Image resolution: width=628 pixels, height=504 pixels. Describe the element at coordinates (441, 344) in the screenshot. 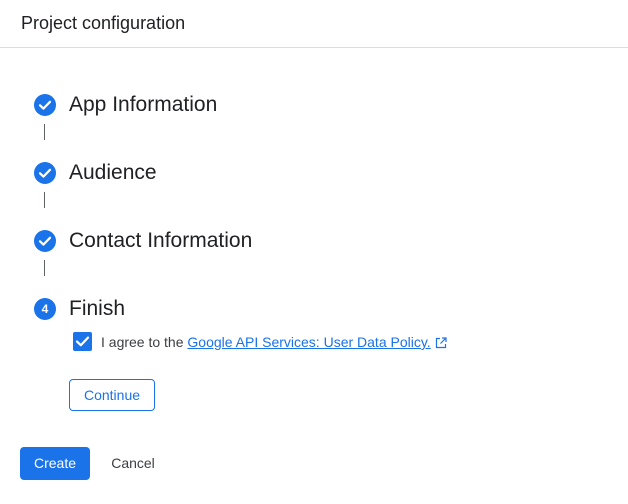

I see `open-in-new-icon` at that location.